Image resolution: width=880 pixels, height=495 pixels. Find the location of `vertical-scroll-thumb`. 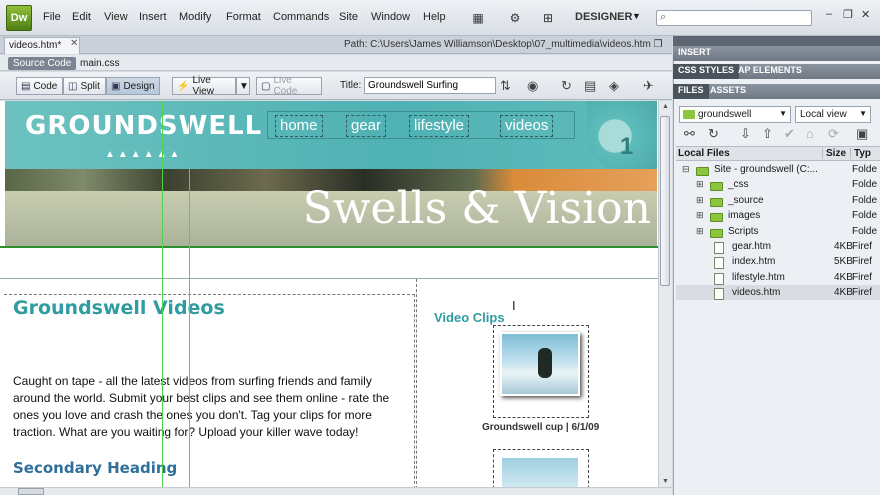

vertical-scroll-thumb is located at coordinates (665, 201).